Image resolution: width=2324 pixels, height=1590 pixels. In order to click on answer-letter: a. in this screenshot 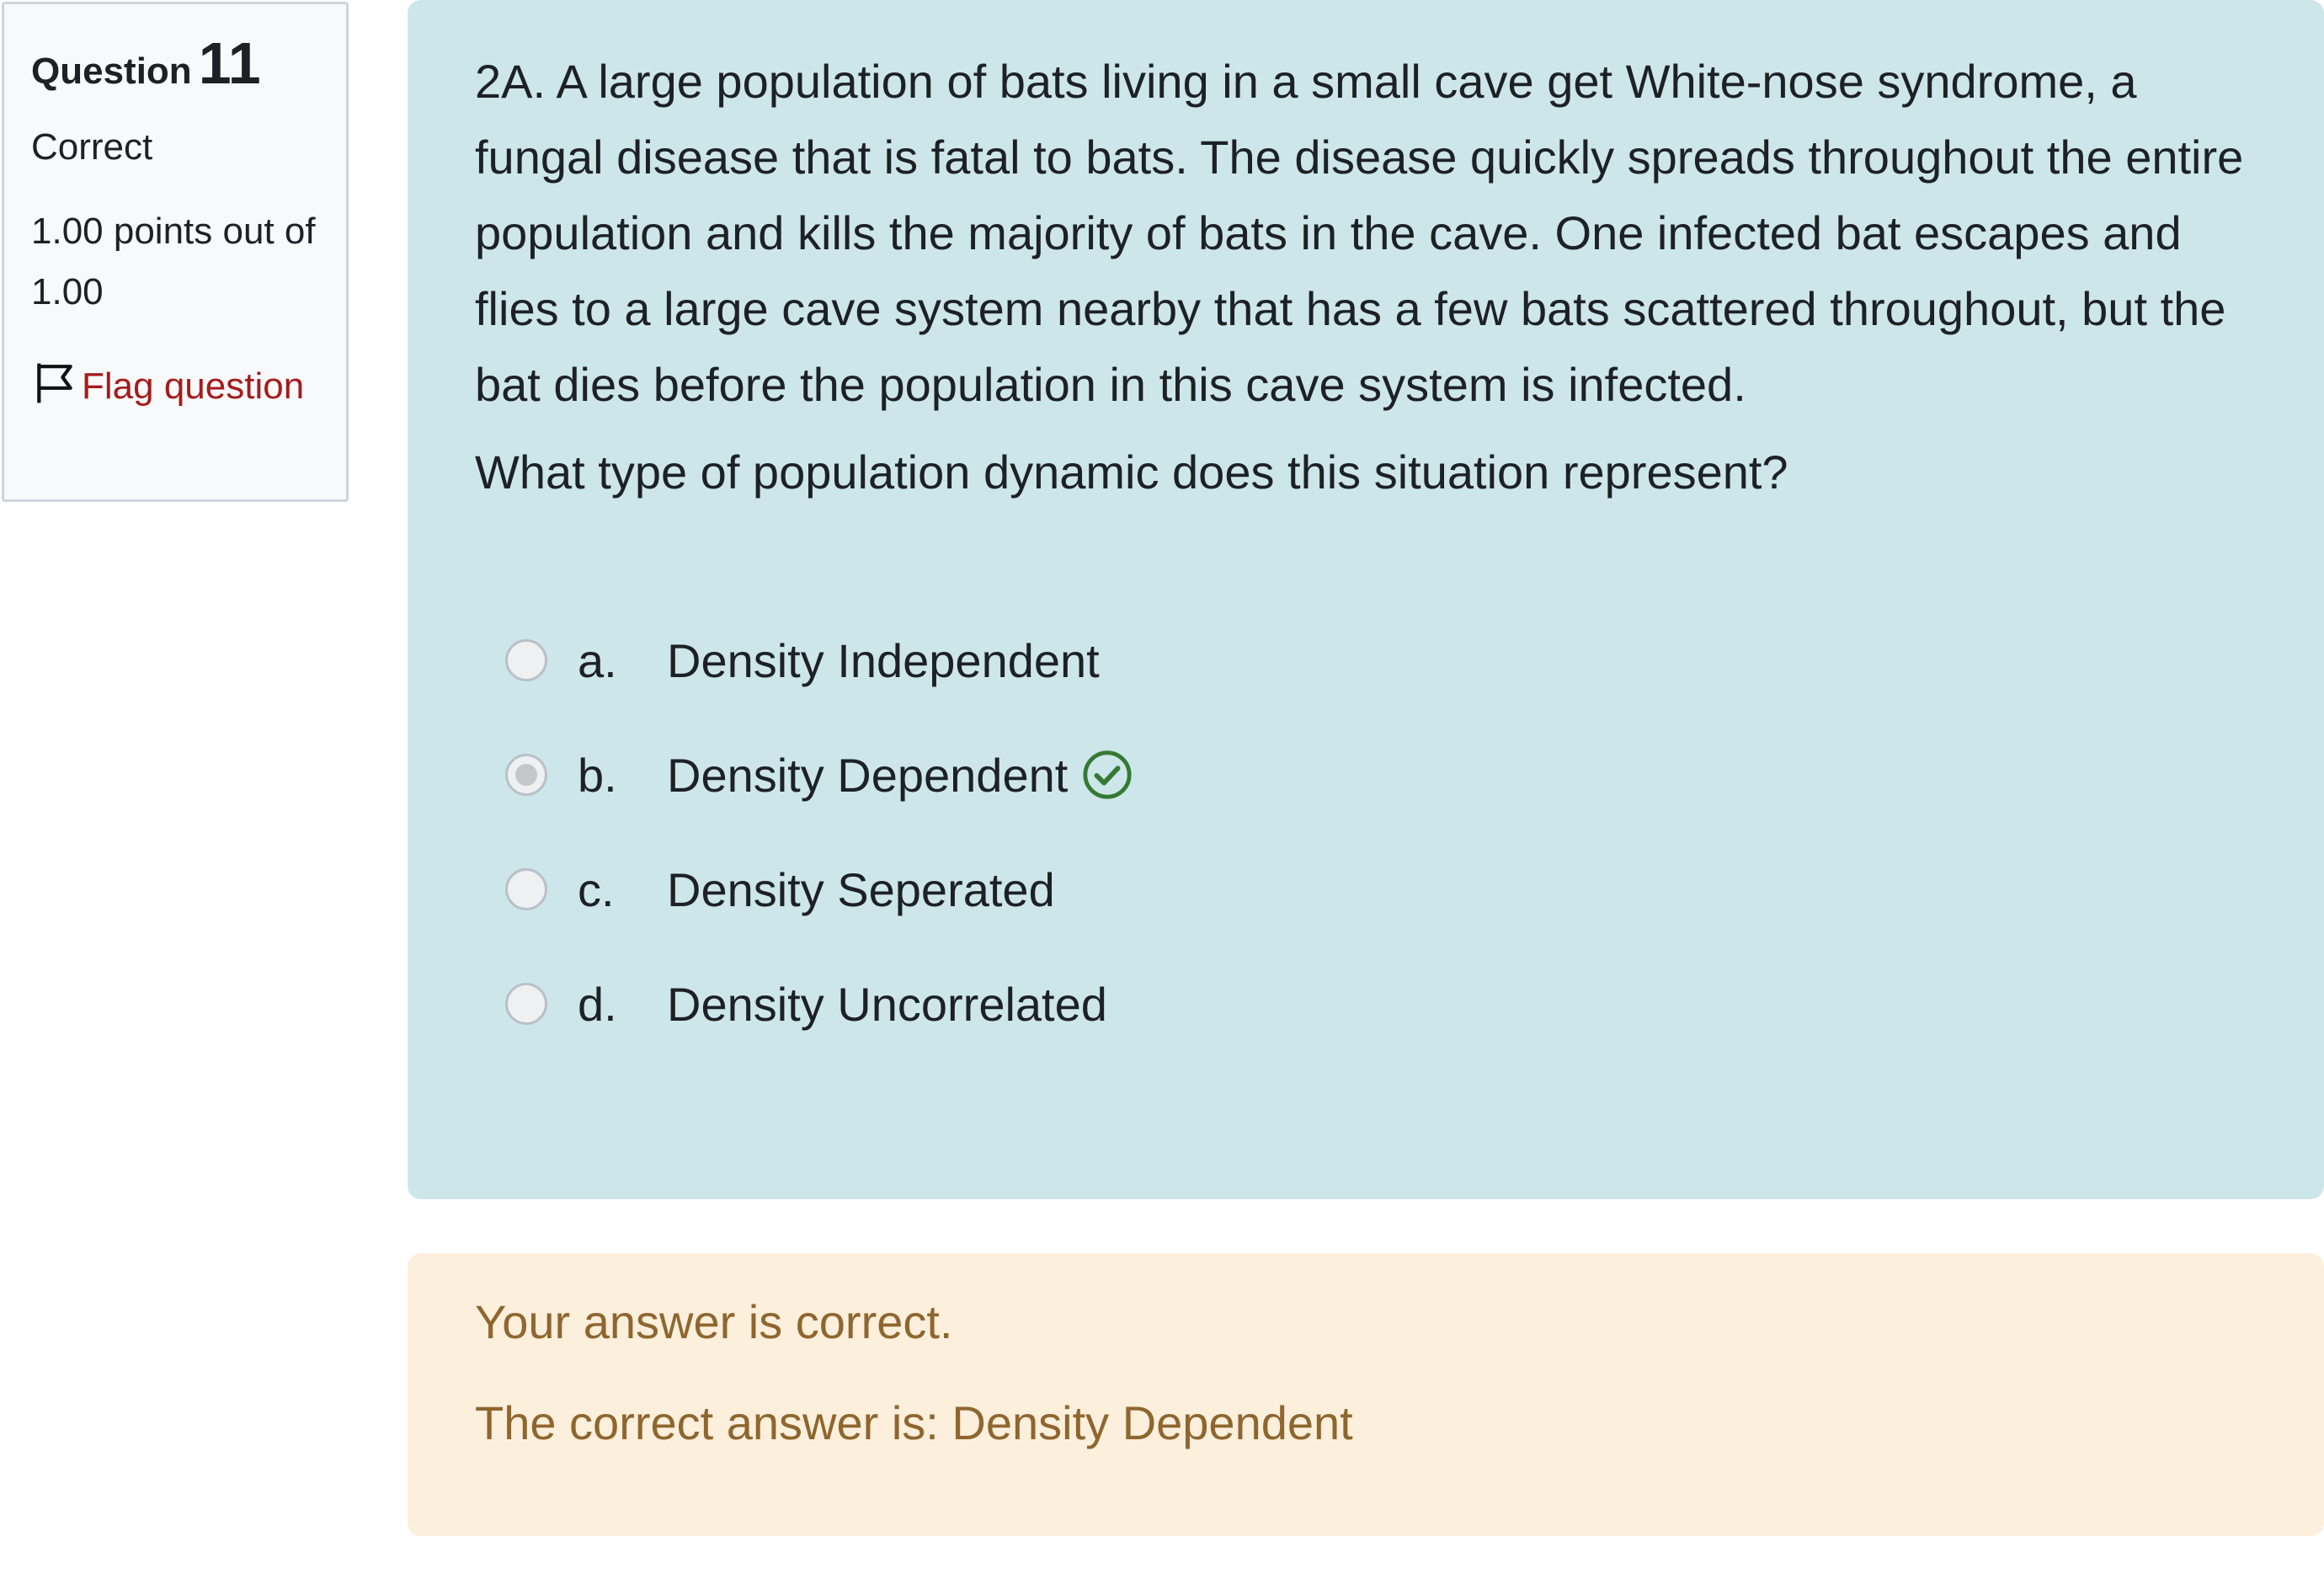, I will do `click(597, 660)`.